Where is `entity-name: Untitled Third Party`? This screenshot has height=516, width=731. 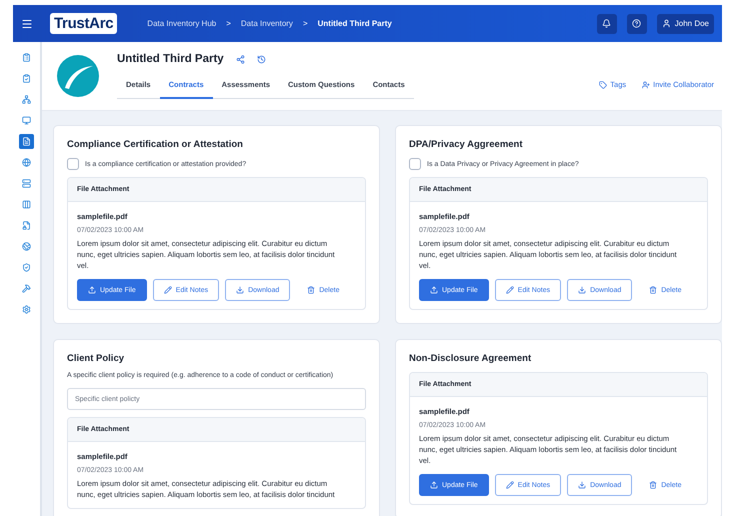
entity-name: Untitled Third Party is located at coordinates (170, 59).